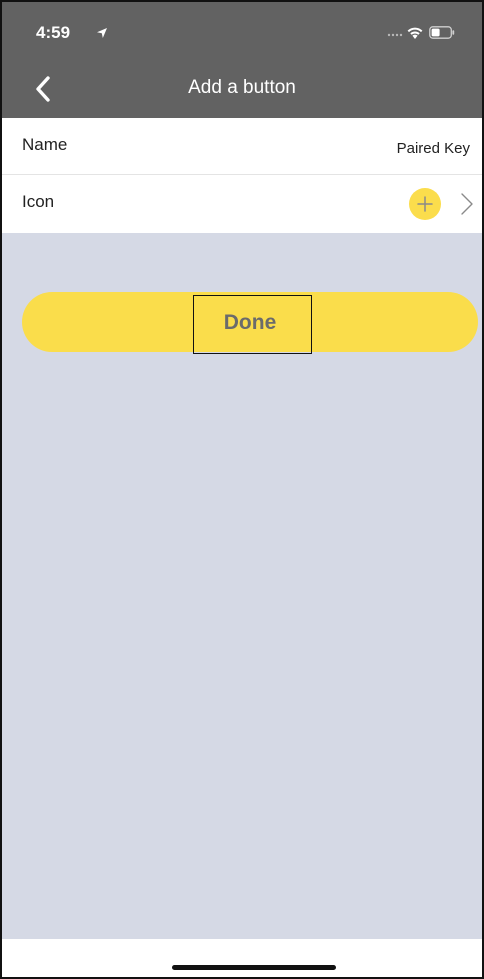 The image size is (484, 979). Describe the element at coordinates (38, 201) in the screenshot. I see `icon-label: Icon` at that location.